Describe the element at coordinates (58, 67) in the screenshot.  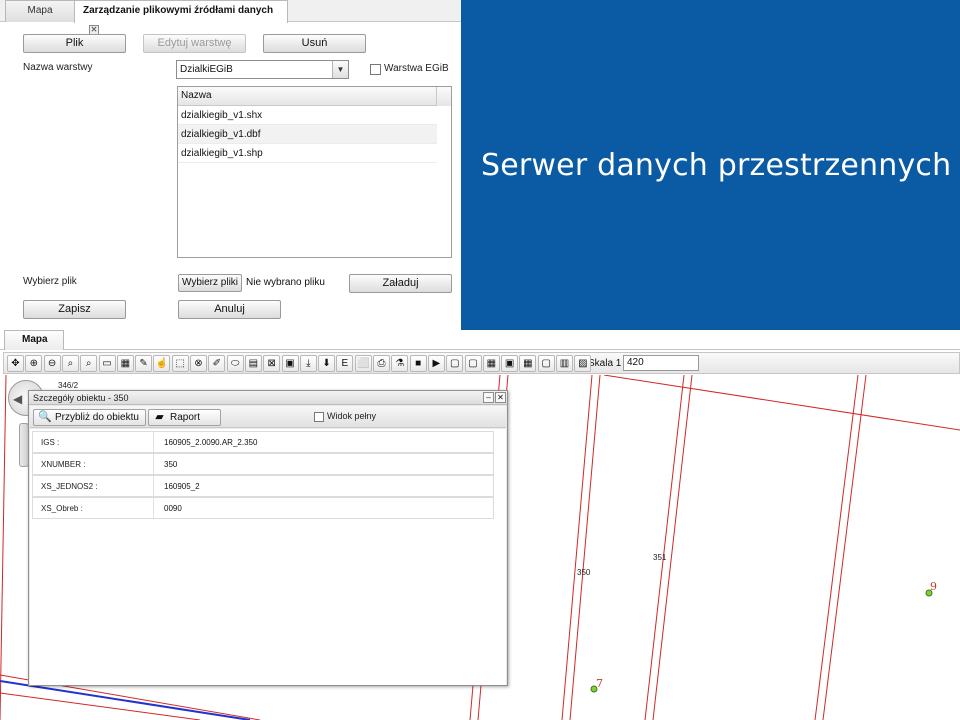
I see `layer-name-label: Nazwa warstwy` at that location.